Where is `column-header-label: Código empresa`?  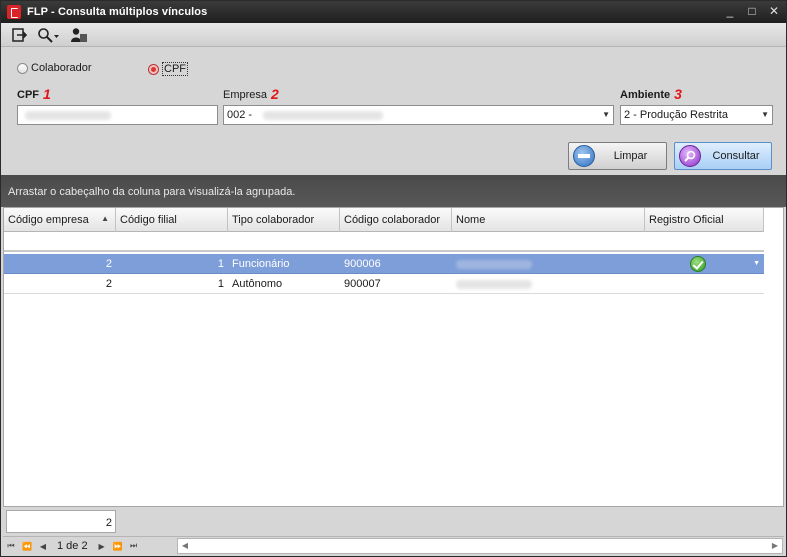 column-header-label: Código empresa is located at coordinates (48, 220).